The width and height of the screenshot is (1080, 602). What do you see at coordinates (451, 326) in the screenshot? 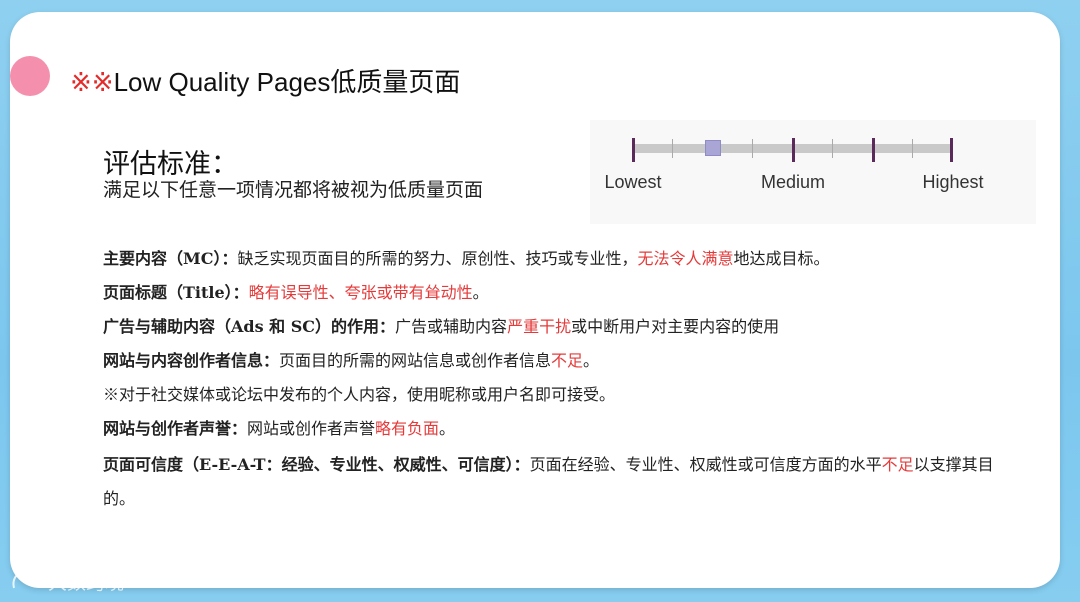
I see `item-text: 广告或辅助内容` at bounding box center [451, 326].